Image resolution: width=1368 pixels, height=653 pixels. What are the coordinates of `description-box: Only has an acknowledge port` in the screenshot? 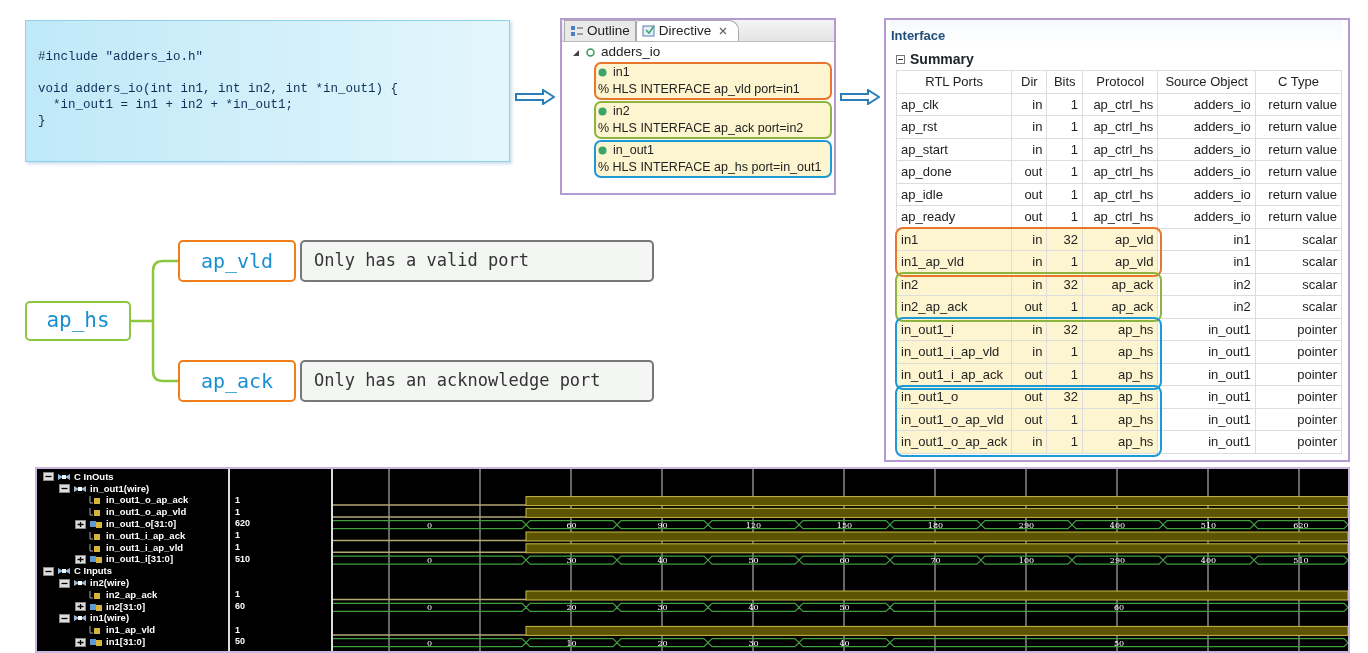 It's located at (477, 381).